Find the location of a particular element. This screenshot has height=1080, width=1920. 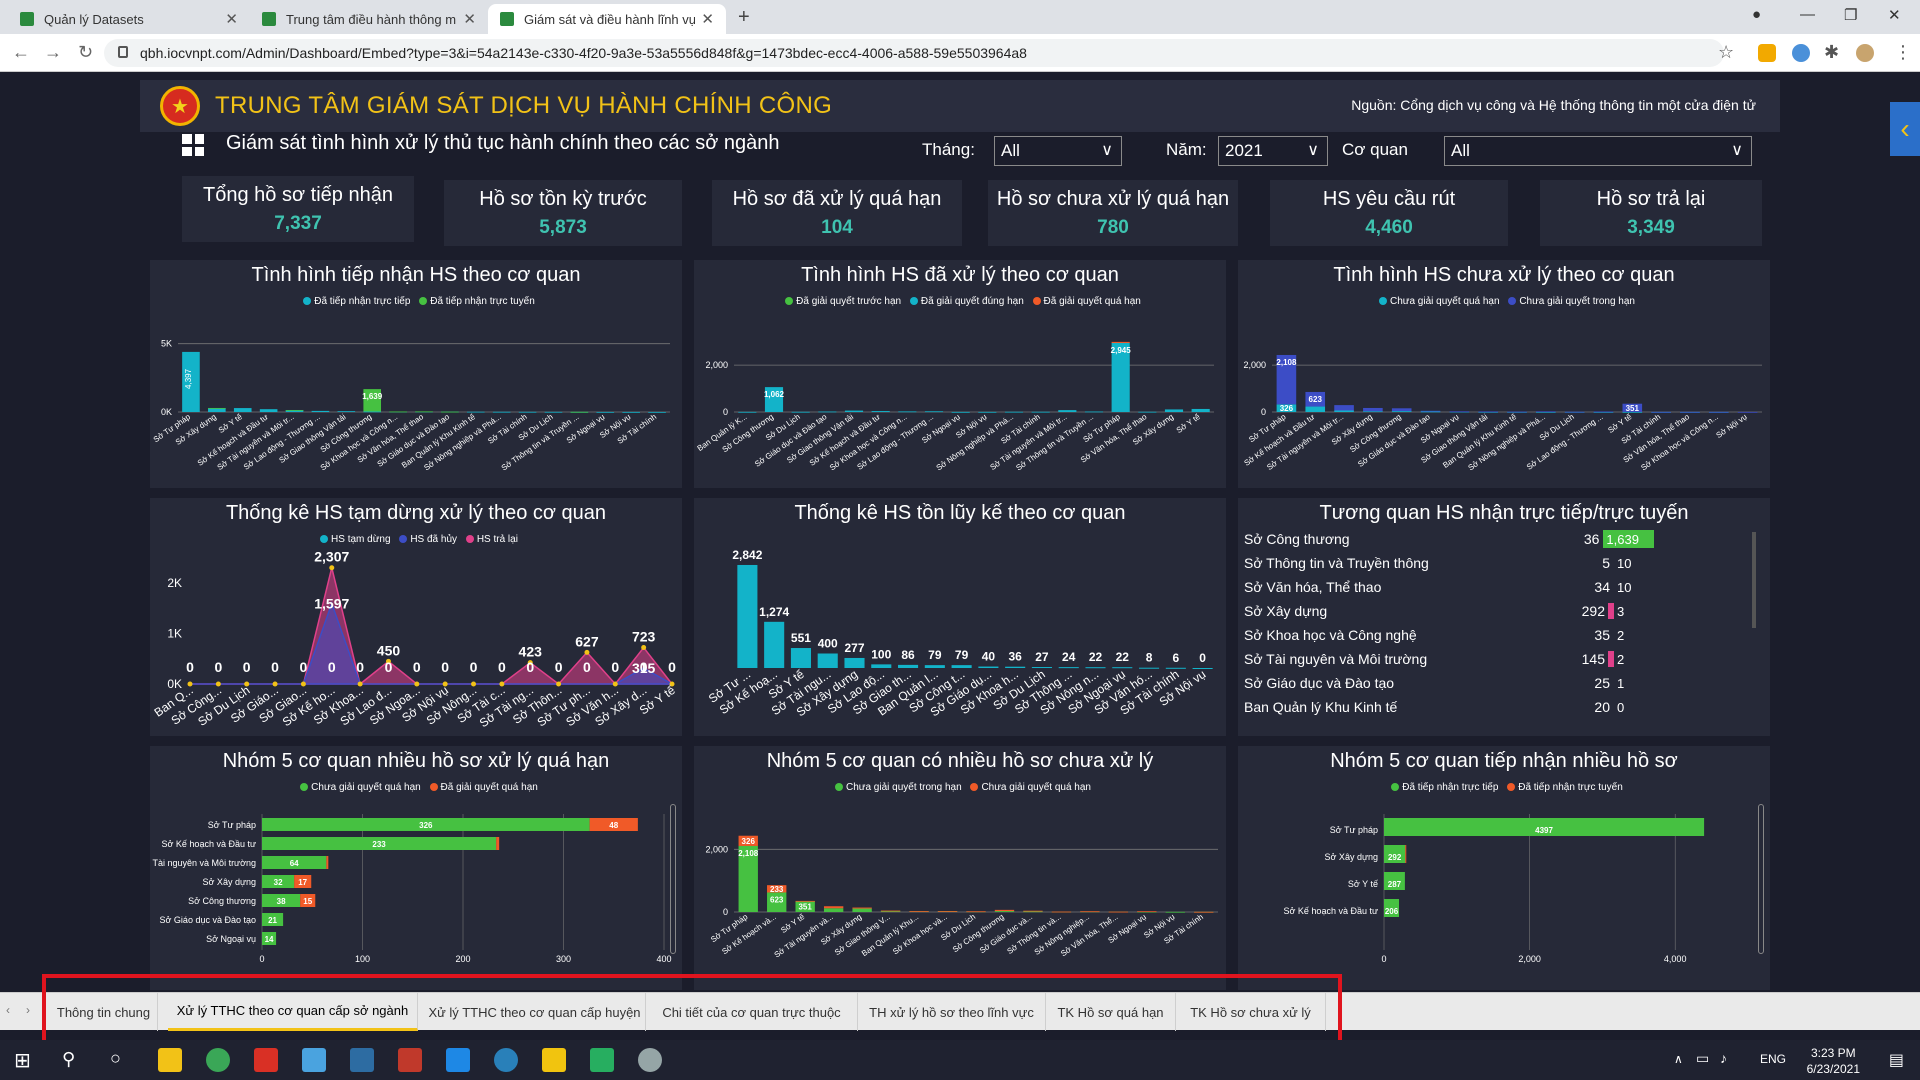

task-view-icon: ○ is located at coordinates (115, 1058).